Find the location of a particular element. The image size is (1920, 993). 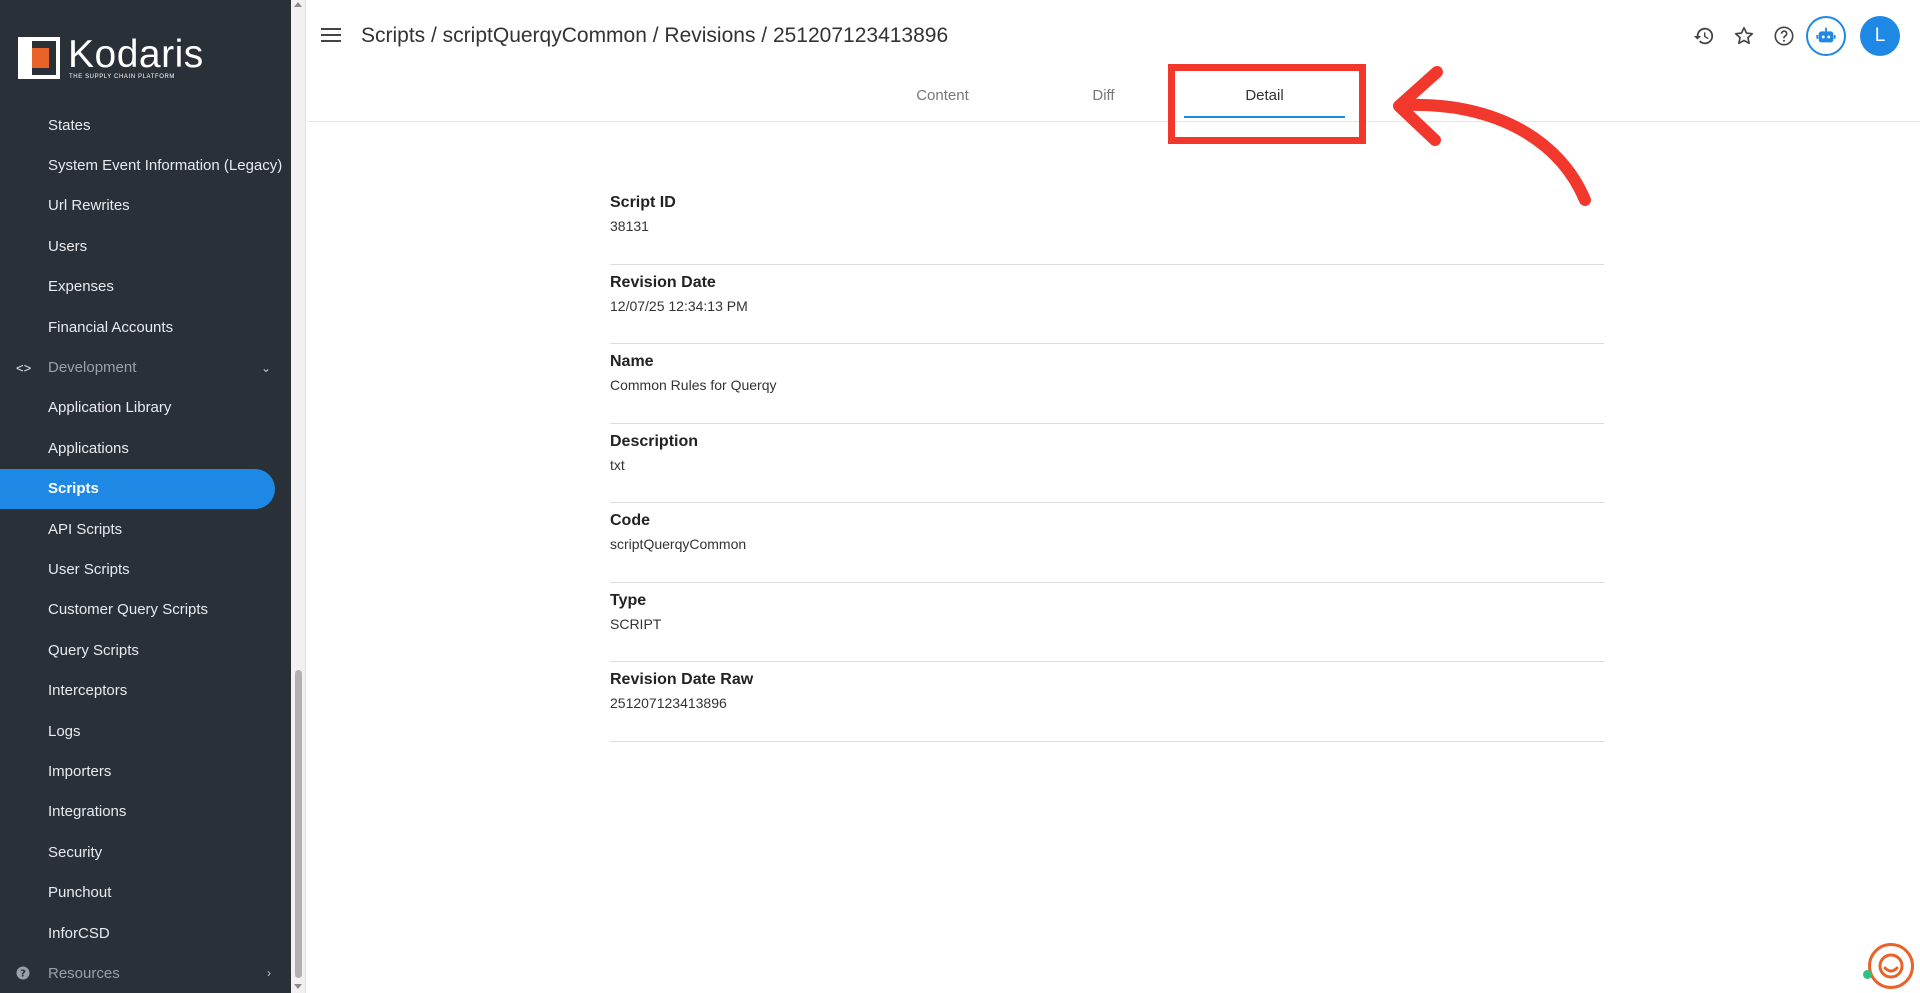

field-value: 12/07/25 12:34:13 PM is located at coordinates (679, 305).